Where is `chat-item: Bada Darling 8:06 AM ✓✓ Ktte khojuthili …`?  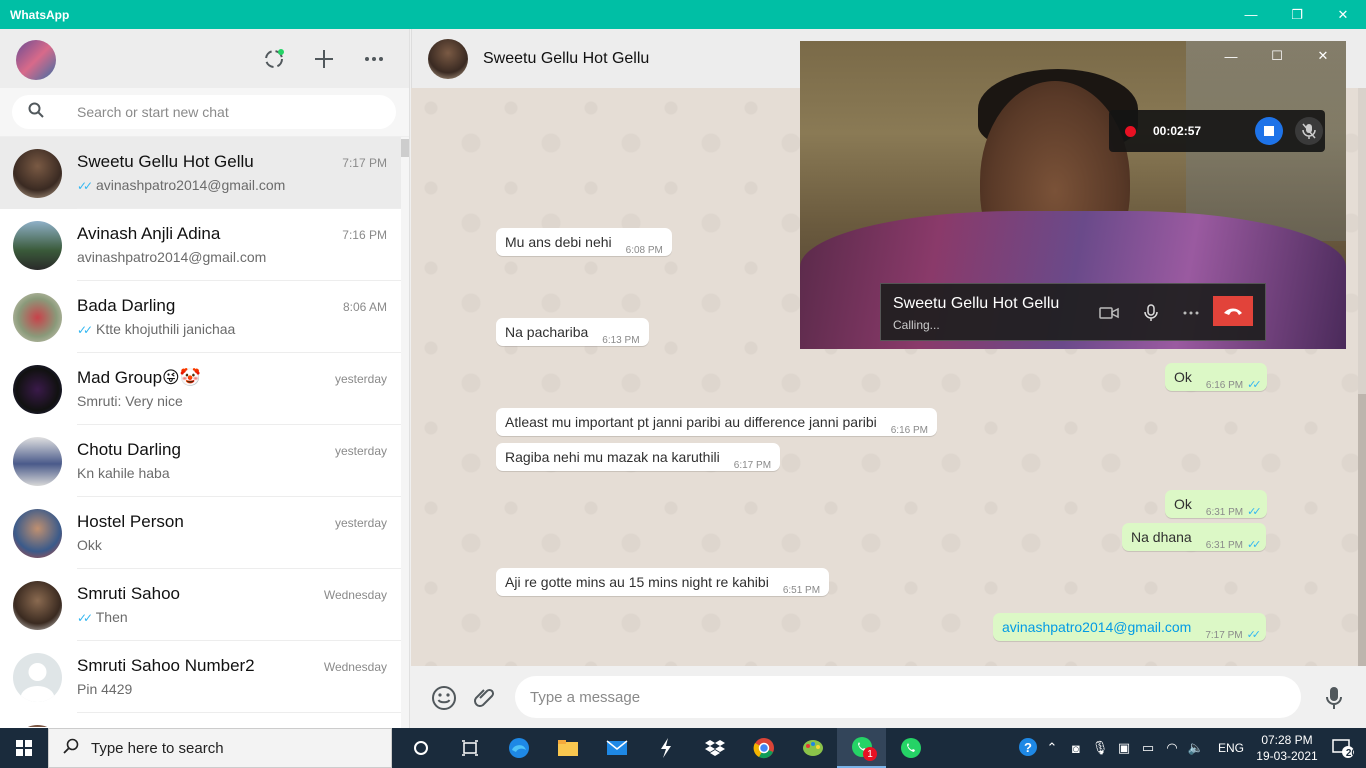 chat-item: Bada Darling 8:06 AM ✓✓ Ktte khojuthili … is located at coordinates (201, 317).